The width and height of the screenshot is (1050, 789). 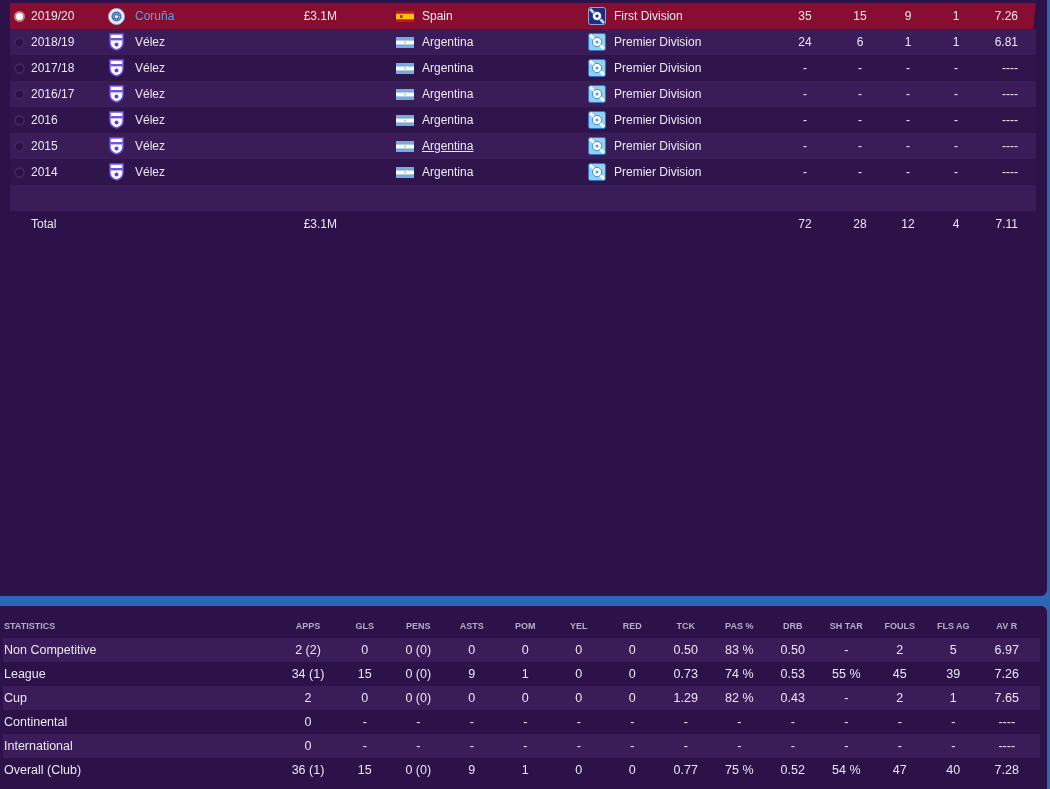 I want to click on table-cell: 2015, so click(x=44, y=146).